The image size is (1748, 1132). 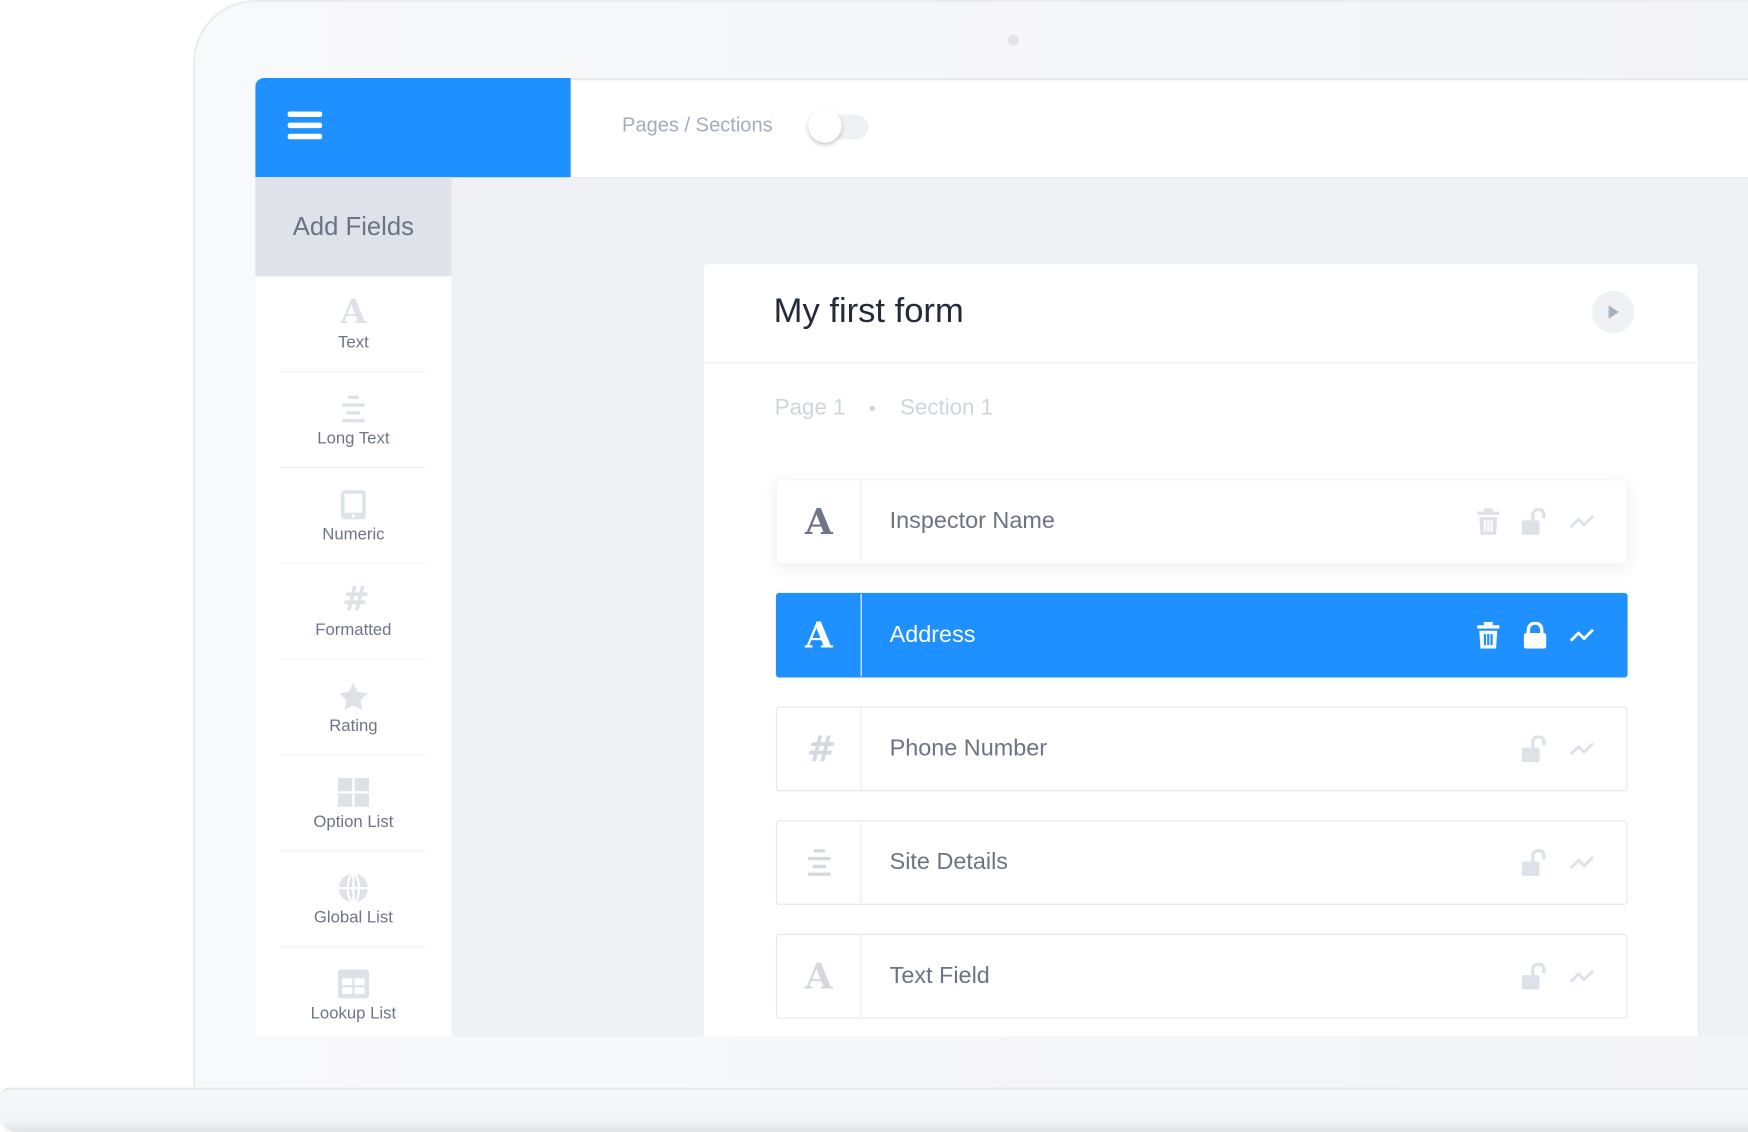 What do you see at coordinates (825, 126) in the screenshot?
I see `toggle-knob` at bounding box center [825, 126].